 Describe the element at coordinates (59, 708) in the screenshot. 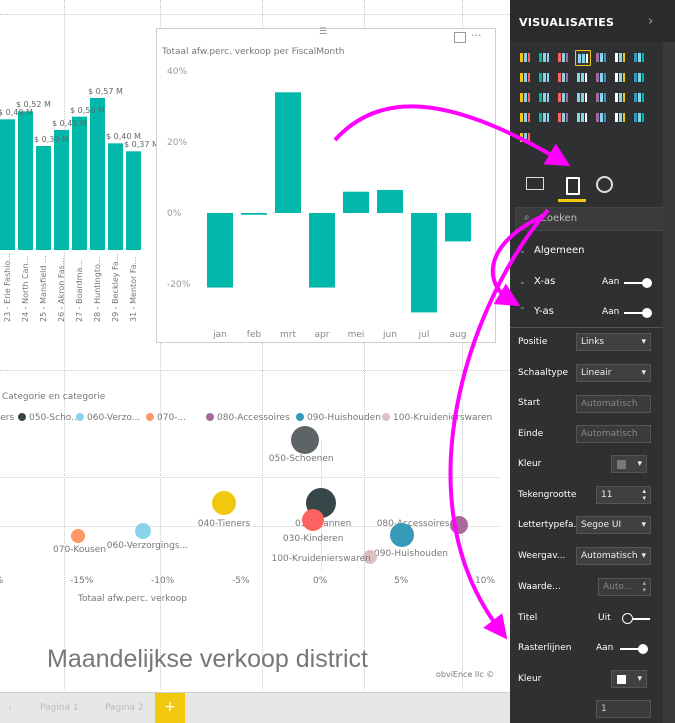

I see `tab-pagina-1: Pagina 1` at that location.